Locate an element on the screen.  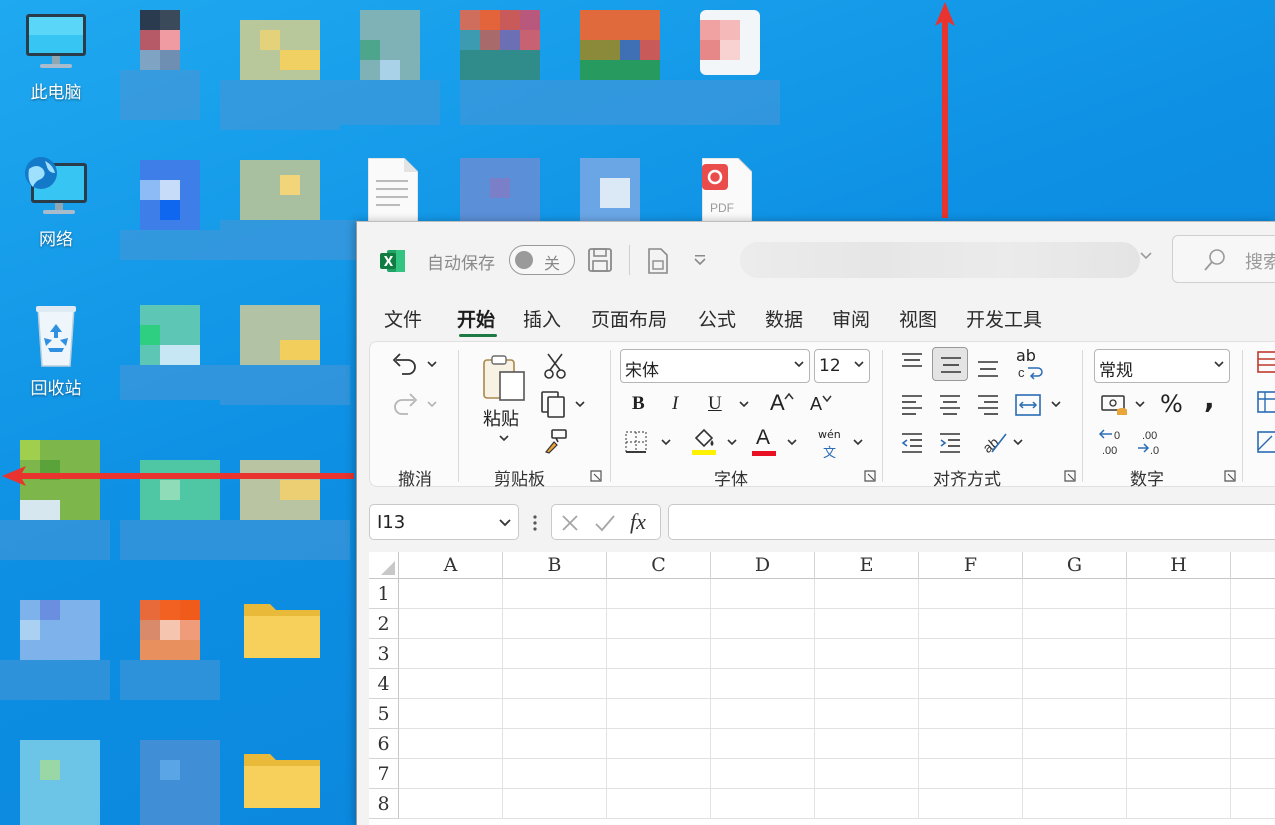
phonetic-dropdown-chevron-icon is located at coordinates (858, 443).